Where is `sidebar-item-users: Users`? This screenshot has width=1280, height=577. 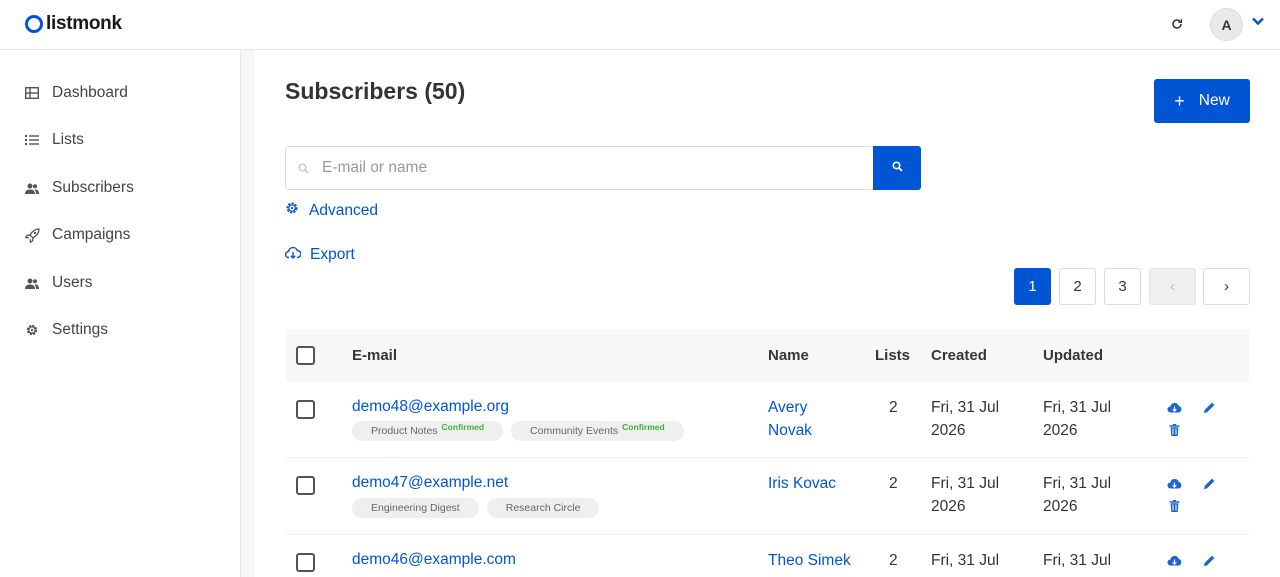 sidebar-item-users: Users is located at coordinates (58, 283).